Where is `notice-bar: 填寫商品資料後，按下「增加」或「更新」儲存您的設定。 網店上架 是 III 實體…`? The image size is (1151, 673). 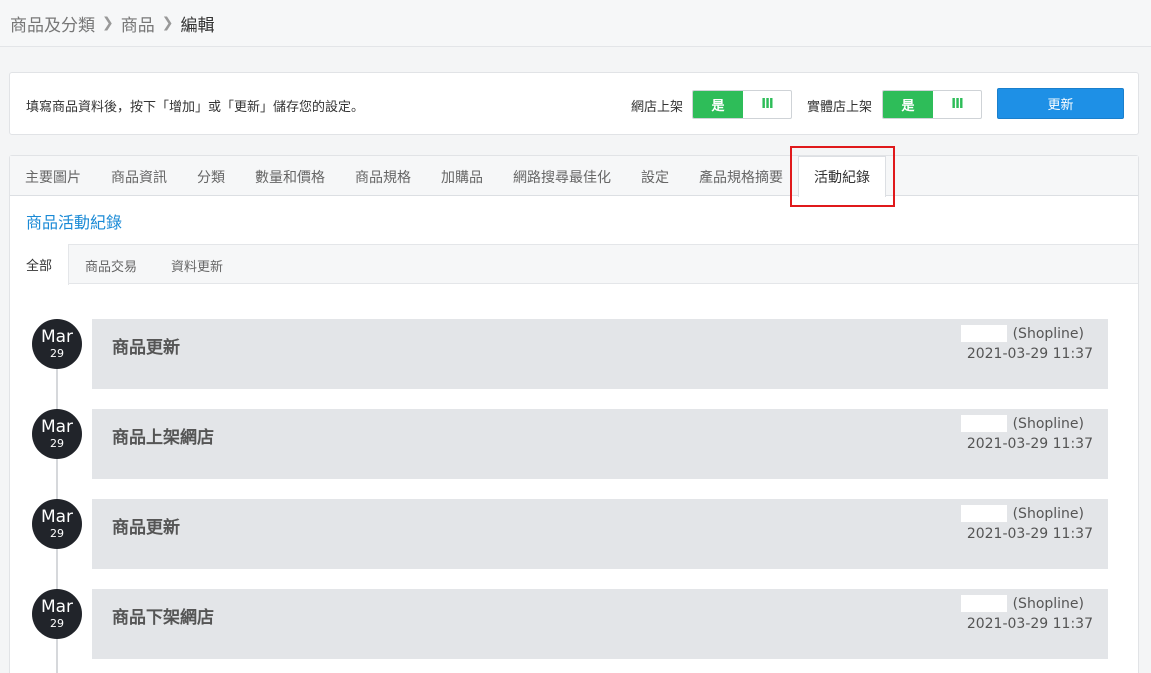 notice-bar: 填寫商品資料後，按下「增加」或「更新」儲存您的設定。 網店上架 是 III 實體… is located at coordinates (574, 103).